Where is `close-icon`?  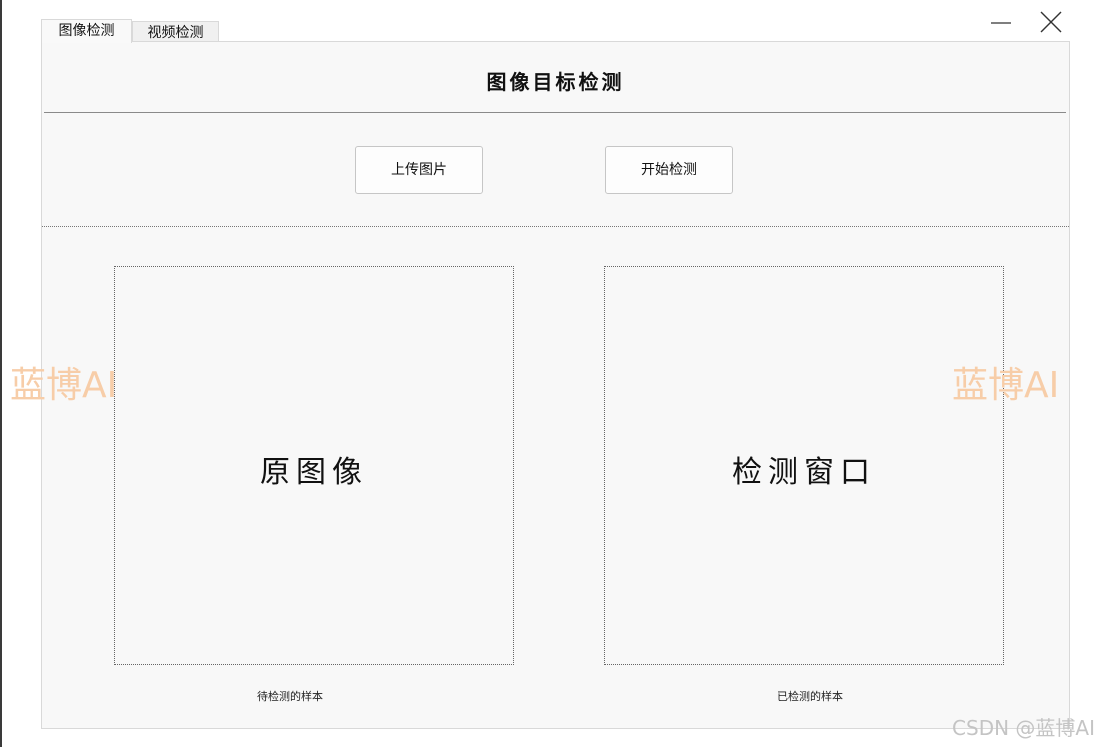
close-icon is located at coordinates (1051, 22).